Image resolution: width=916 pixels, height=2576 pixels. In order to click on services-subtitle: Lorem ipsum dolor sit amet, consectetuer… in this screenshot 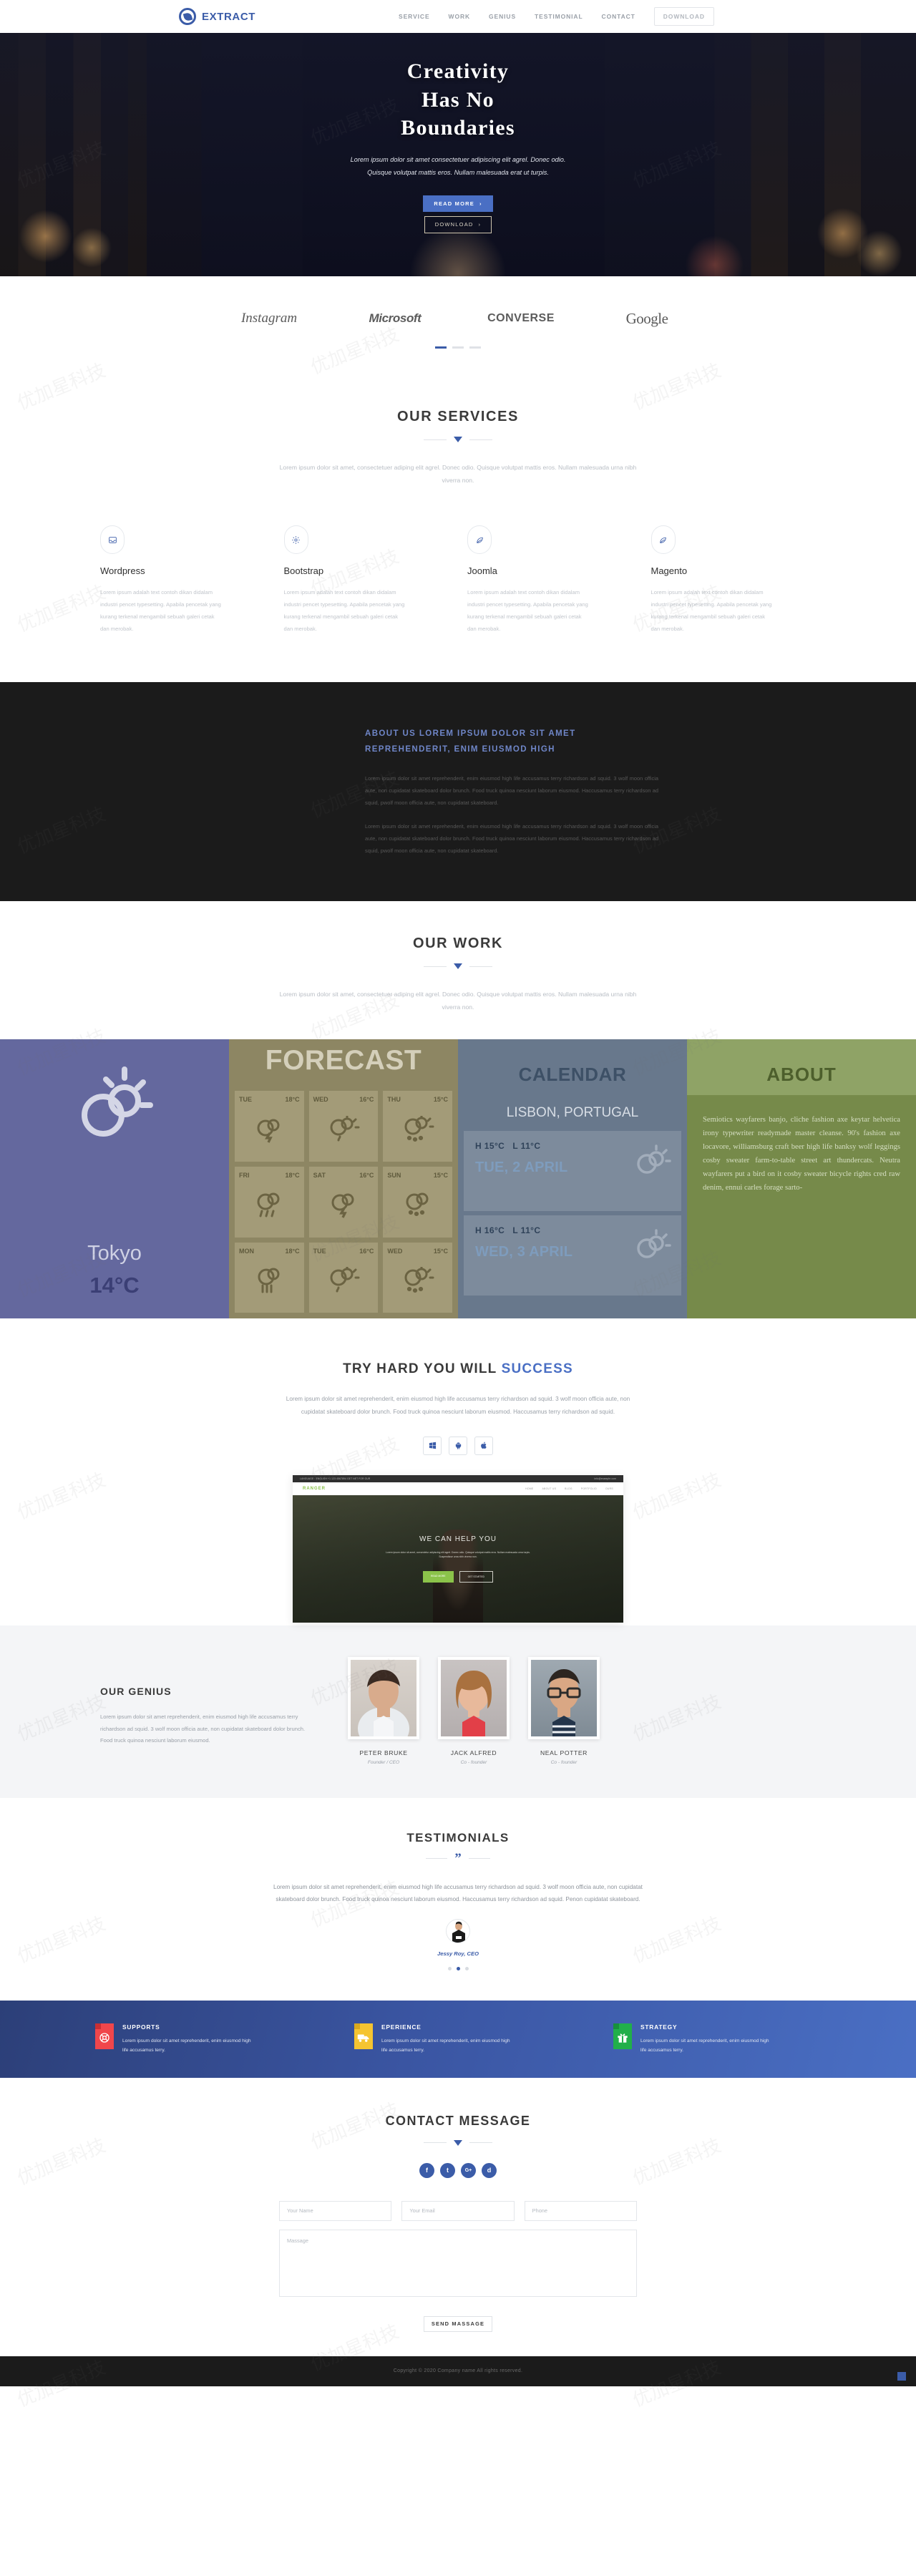, I will do `click(458, 474)`.